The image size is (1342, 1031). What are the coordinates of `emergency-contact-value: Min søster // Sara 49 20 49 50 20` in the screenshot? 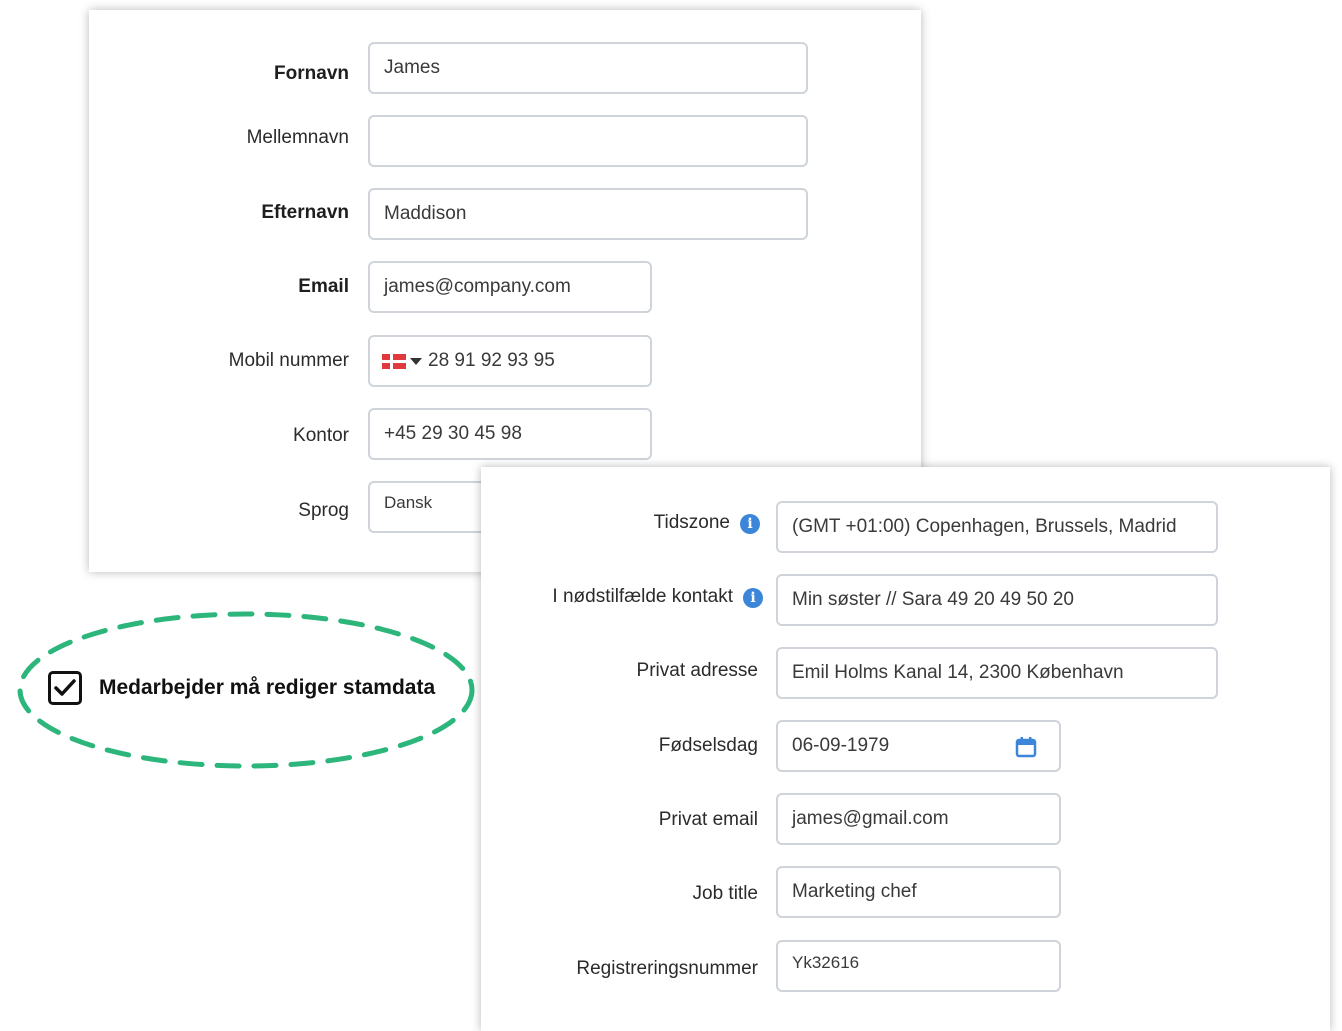 It's located at (933, 599).